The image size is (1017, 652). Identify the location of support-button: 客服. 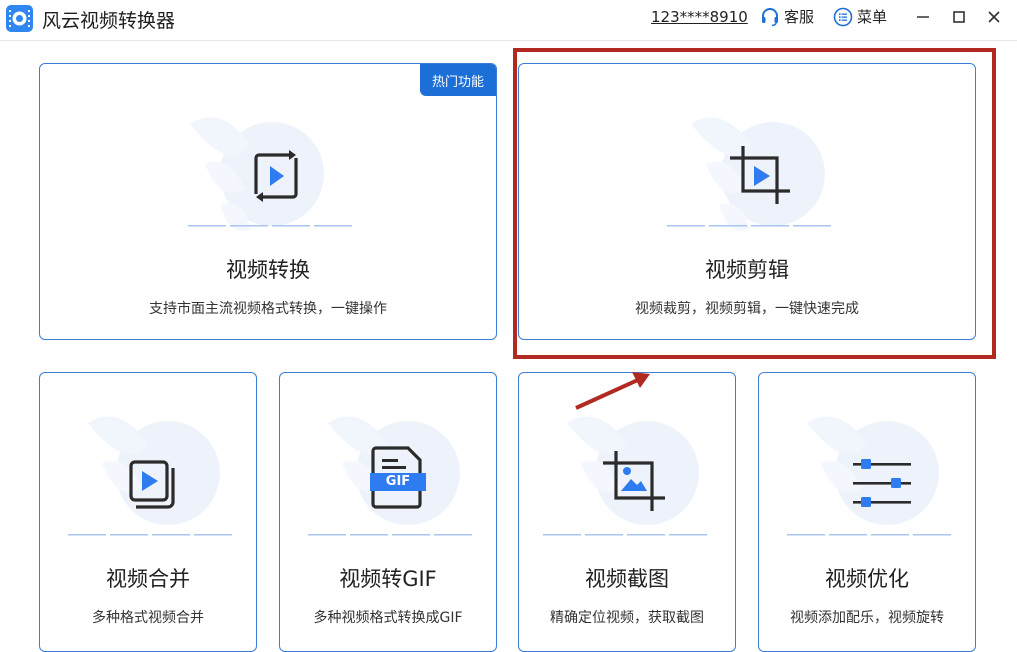
(787, 16).